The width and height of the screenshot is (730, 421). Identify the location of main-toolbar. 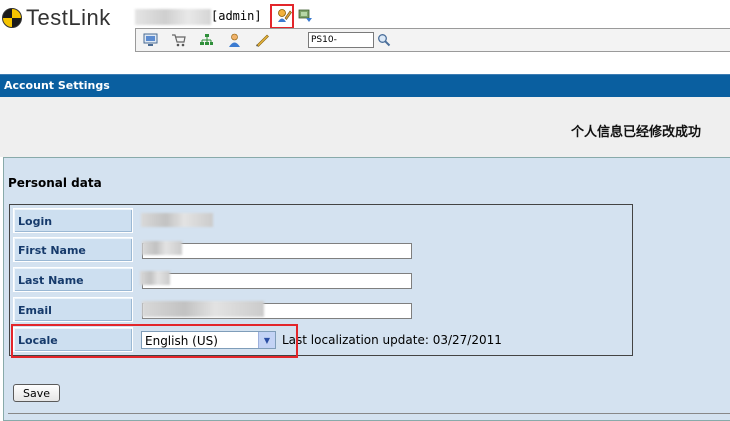
(432, 40).